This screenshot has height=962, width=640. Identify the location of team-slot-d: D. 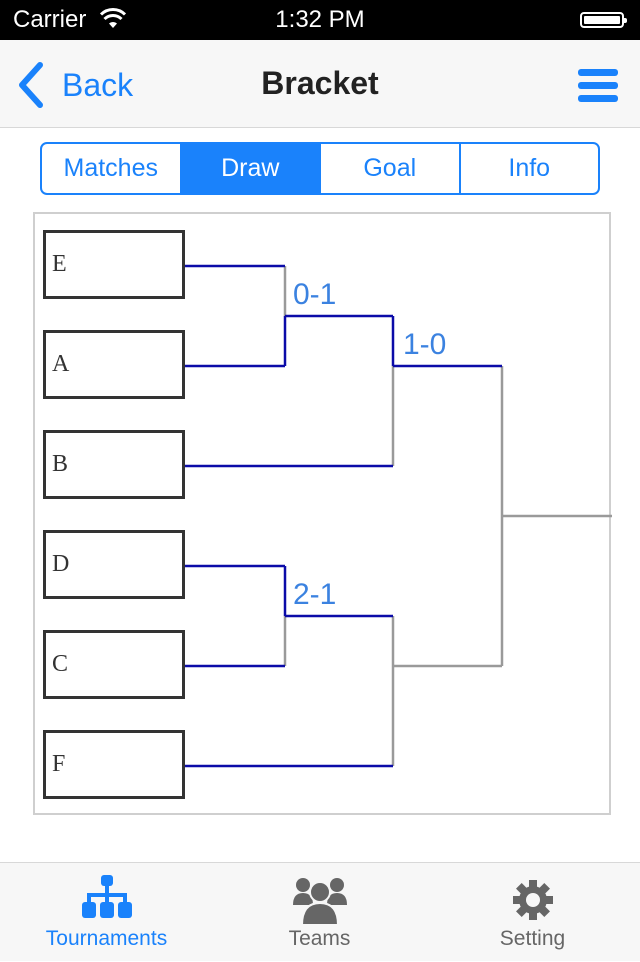
(114, 564).